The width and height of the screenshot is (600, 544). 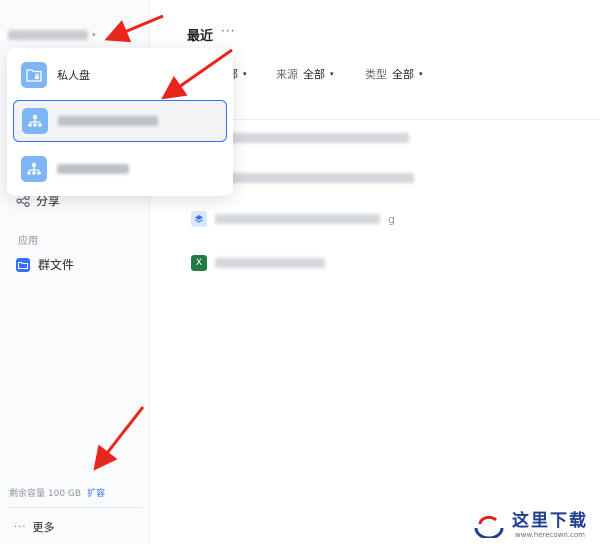 I want to click on space-dropdown-menu: 私人盘, so click(x=120, y=122).